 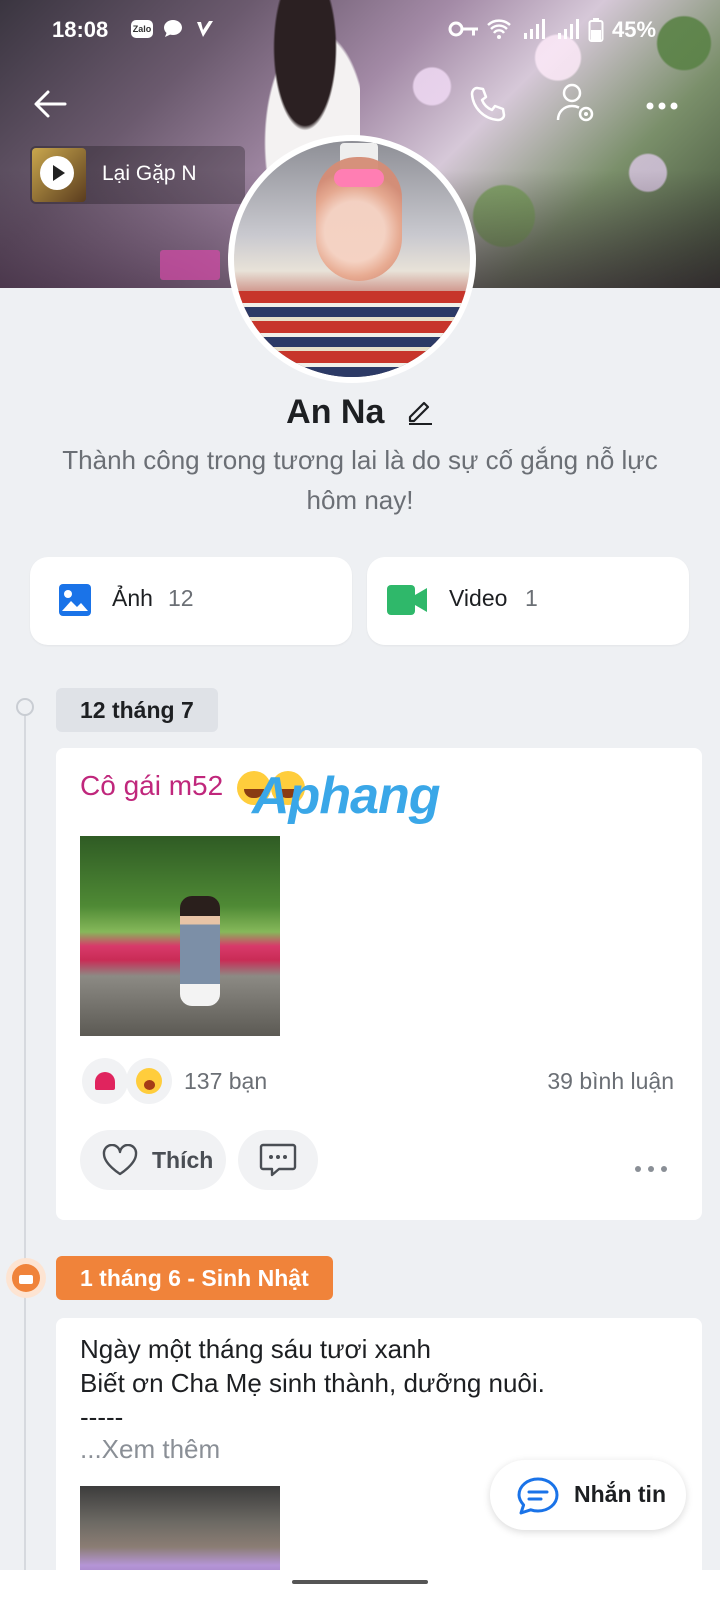 What do you see at coordinates (531, 598) in the screenshot?
I see `videos-count: 1` at bounding box center [531, 598].